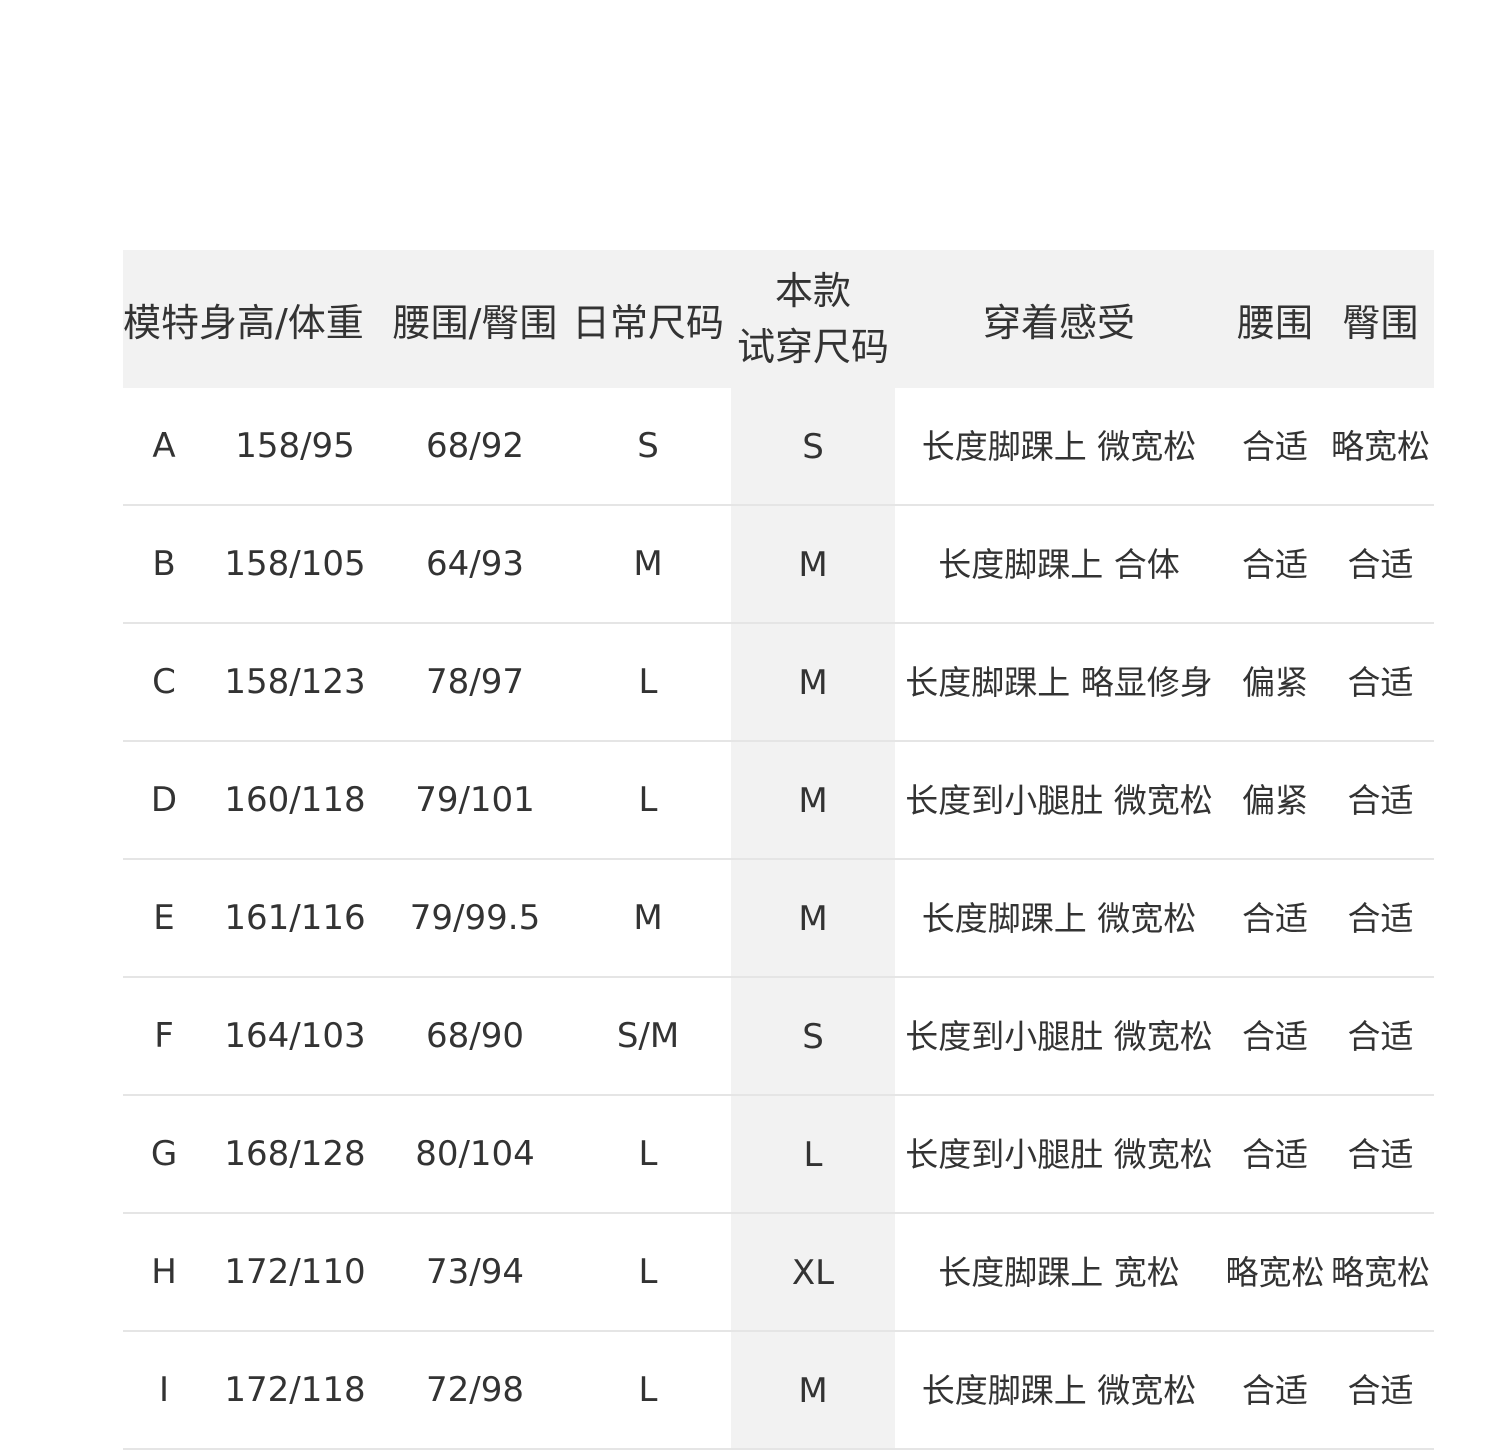 The width and height of the screenshot is (1500, 1450). What do you see at coordinates (1380, 322) in the screenshot?
I see `header-hip-fit: 臀围` at bounding box center [1380, 322].